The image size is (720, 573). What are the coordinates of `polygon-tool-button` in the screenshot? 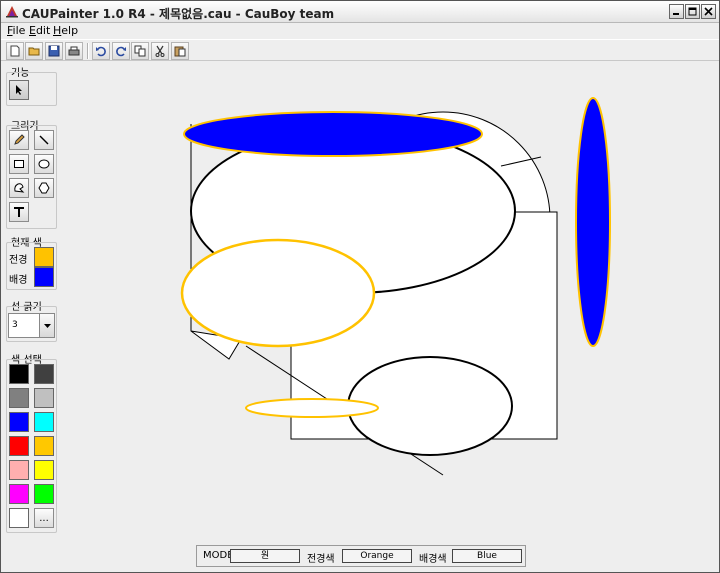 It's located at (44, 188).